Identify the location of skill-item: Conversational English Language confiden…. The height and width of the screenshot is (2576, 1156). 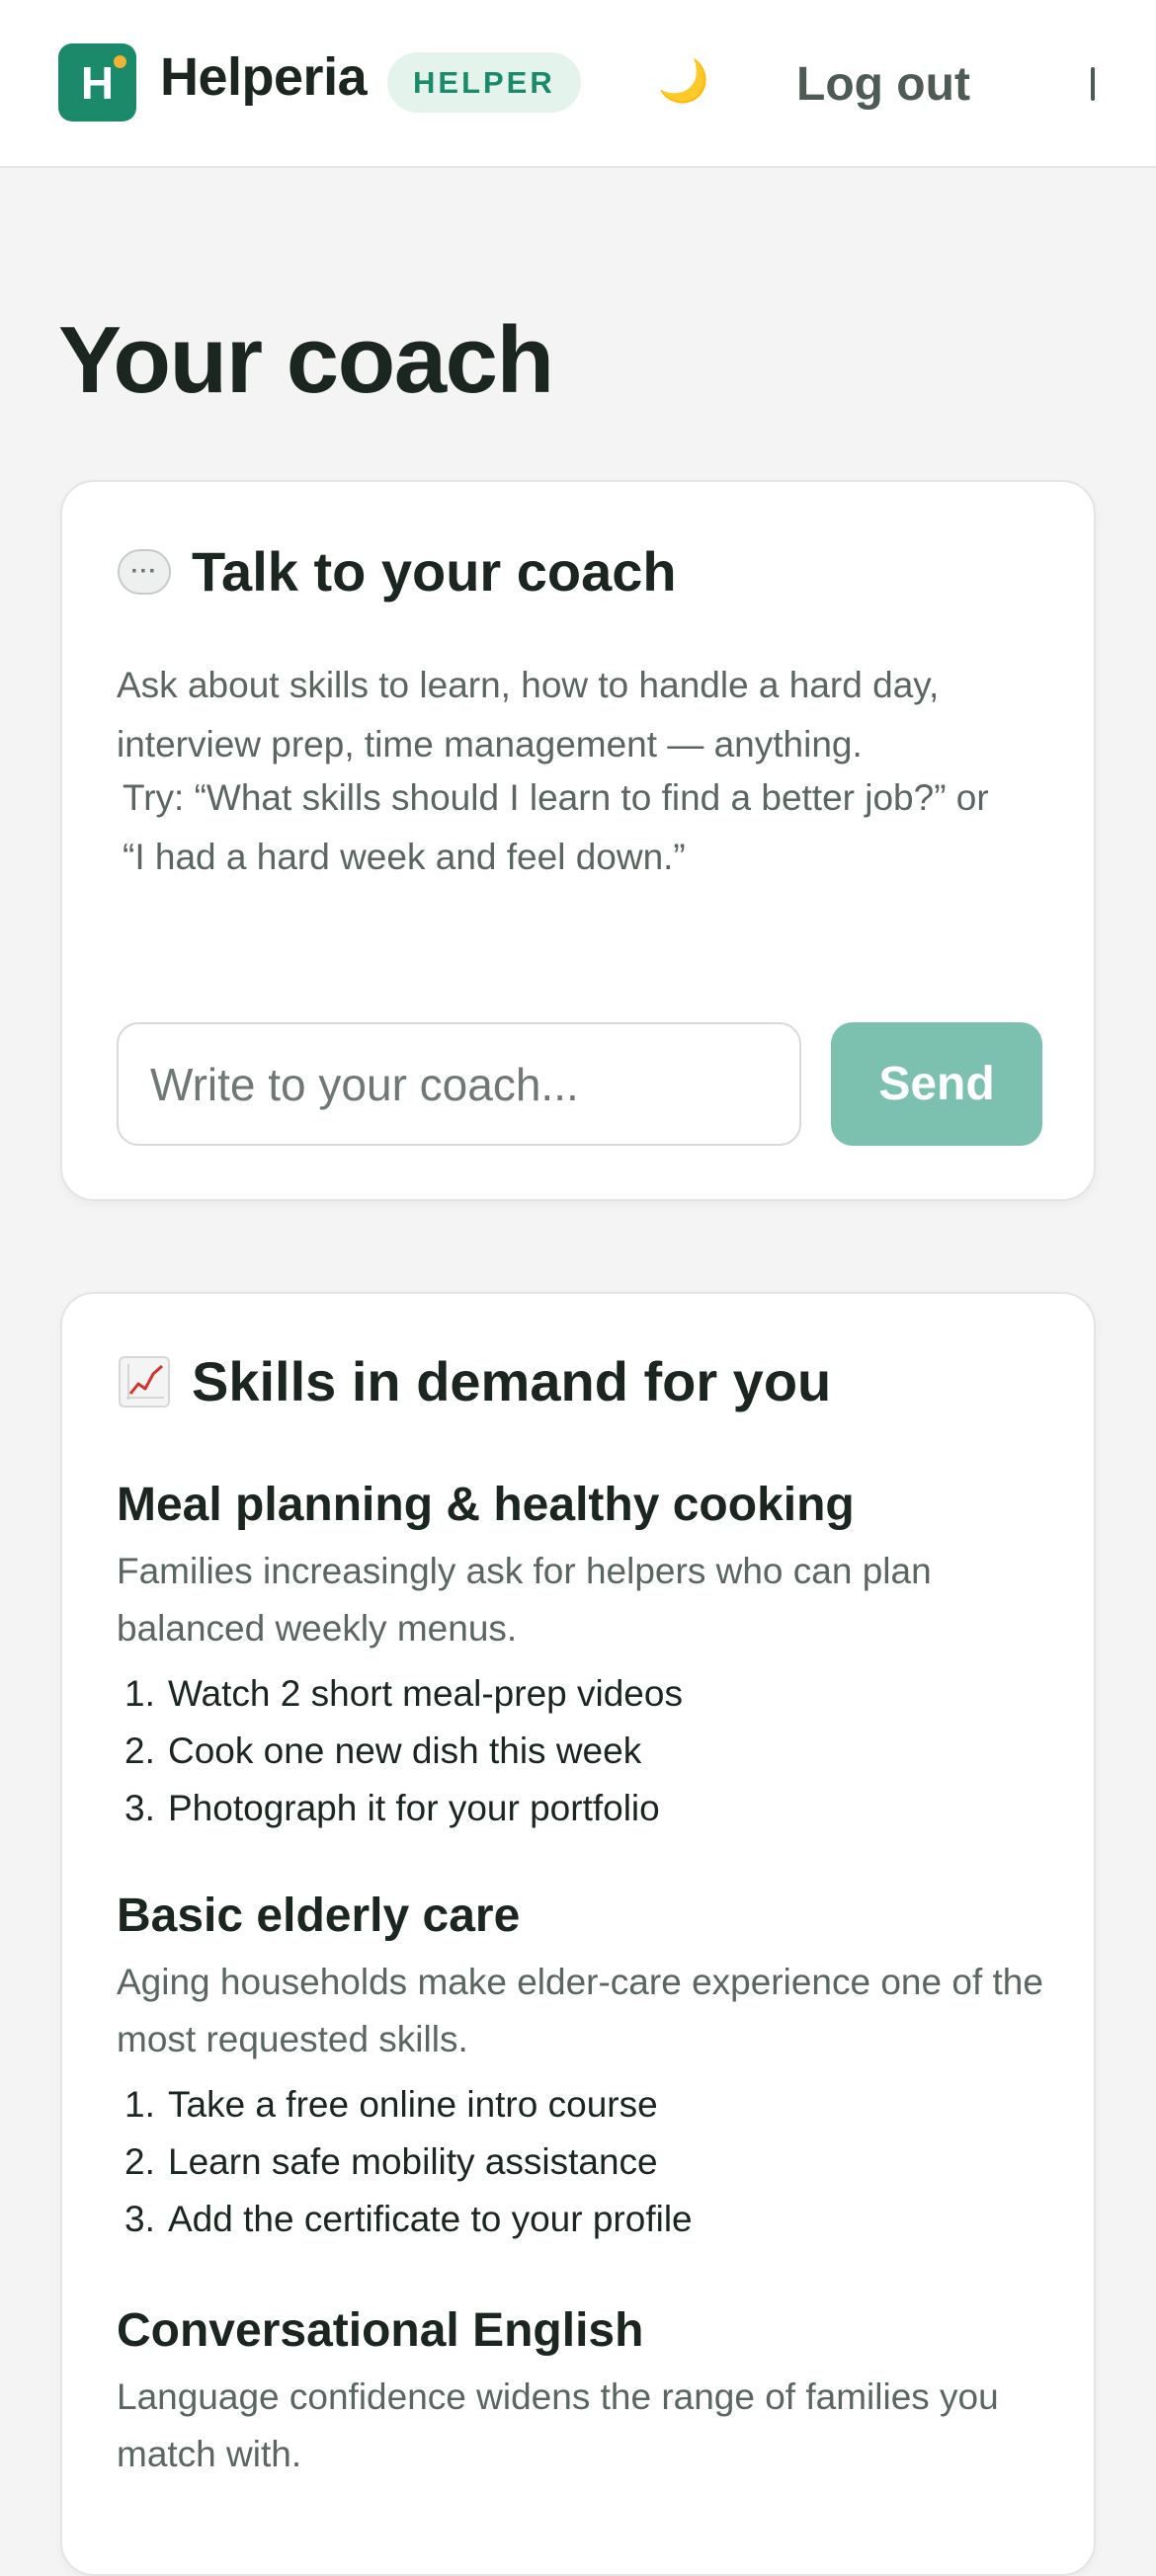
(591, 2392).